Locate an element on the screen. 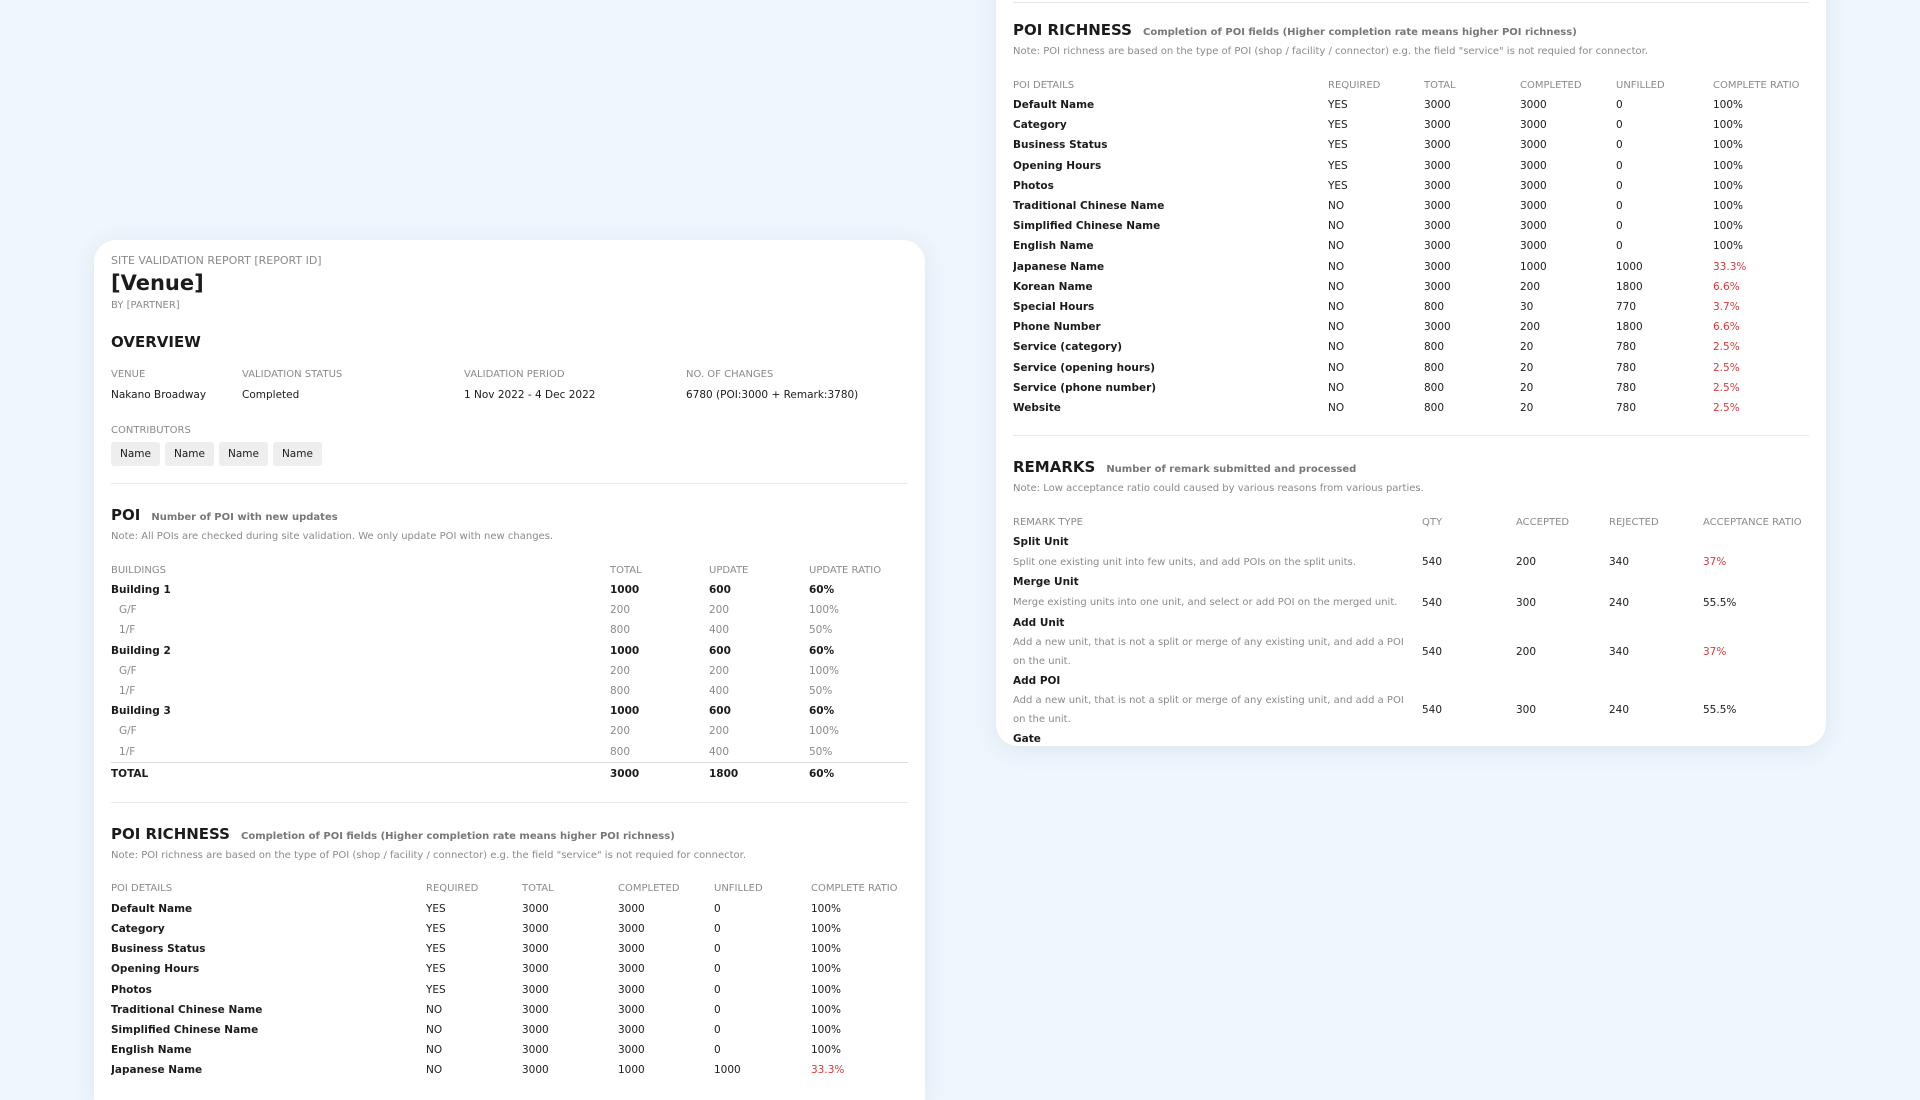  table-row: Service (category) NO 800 20 780 2.5% is located at coordinates (1411, 347).